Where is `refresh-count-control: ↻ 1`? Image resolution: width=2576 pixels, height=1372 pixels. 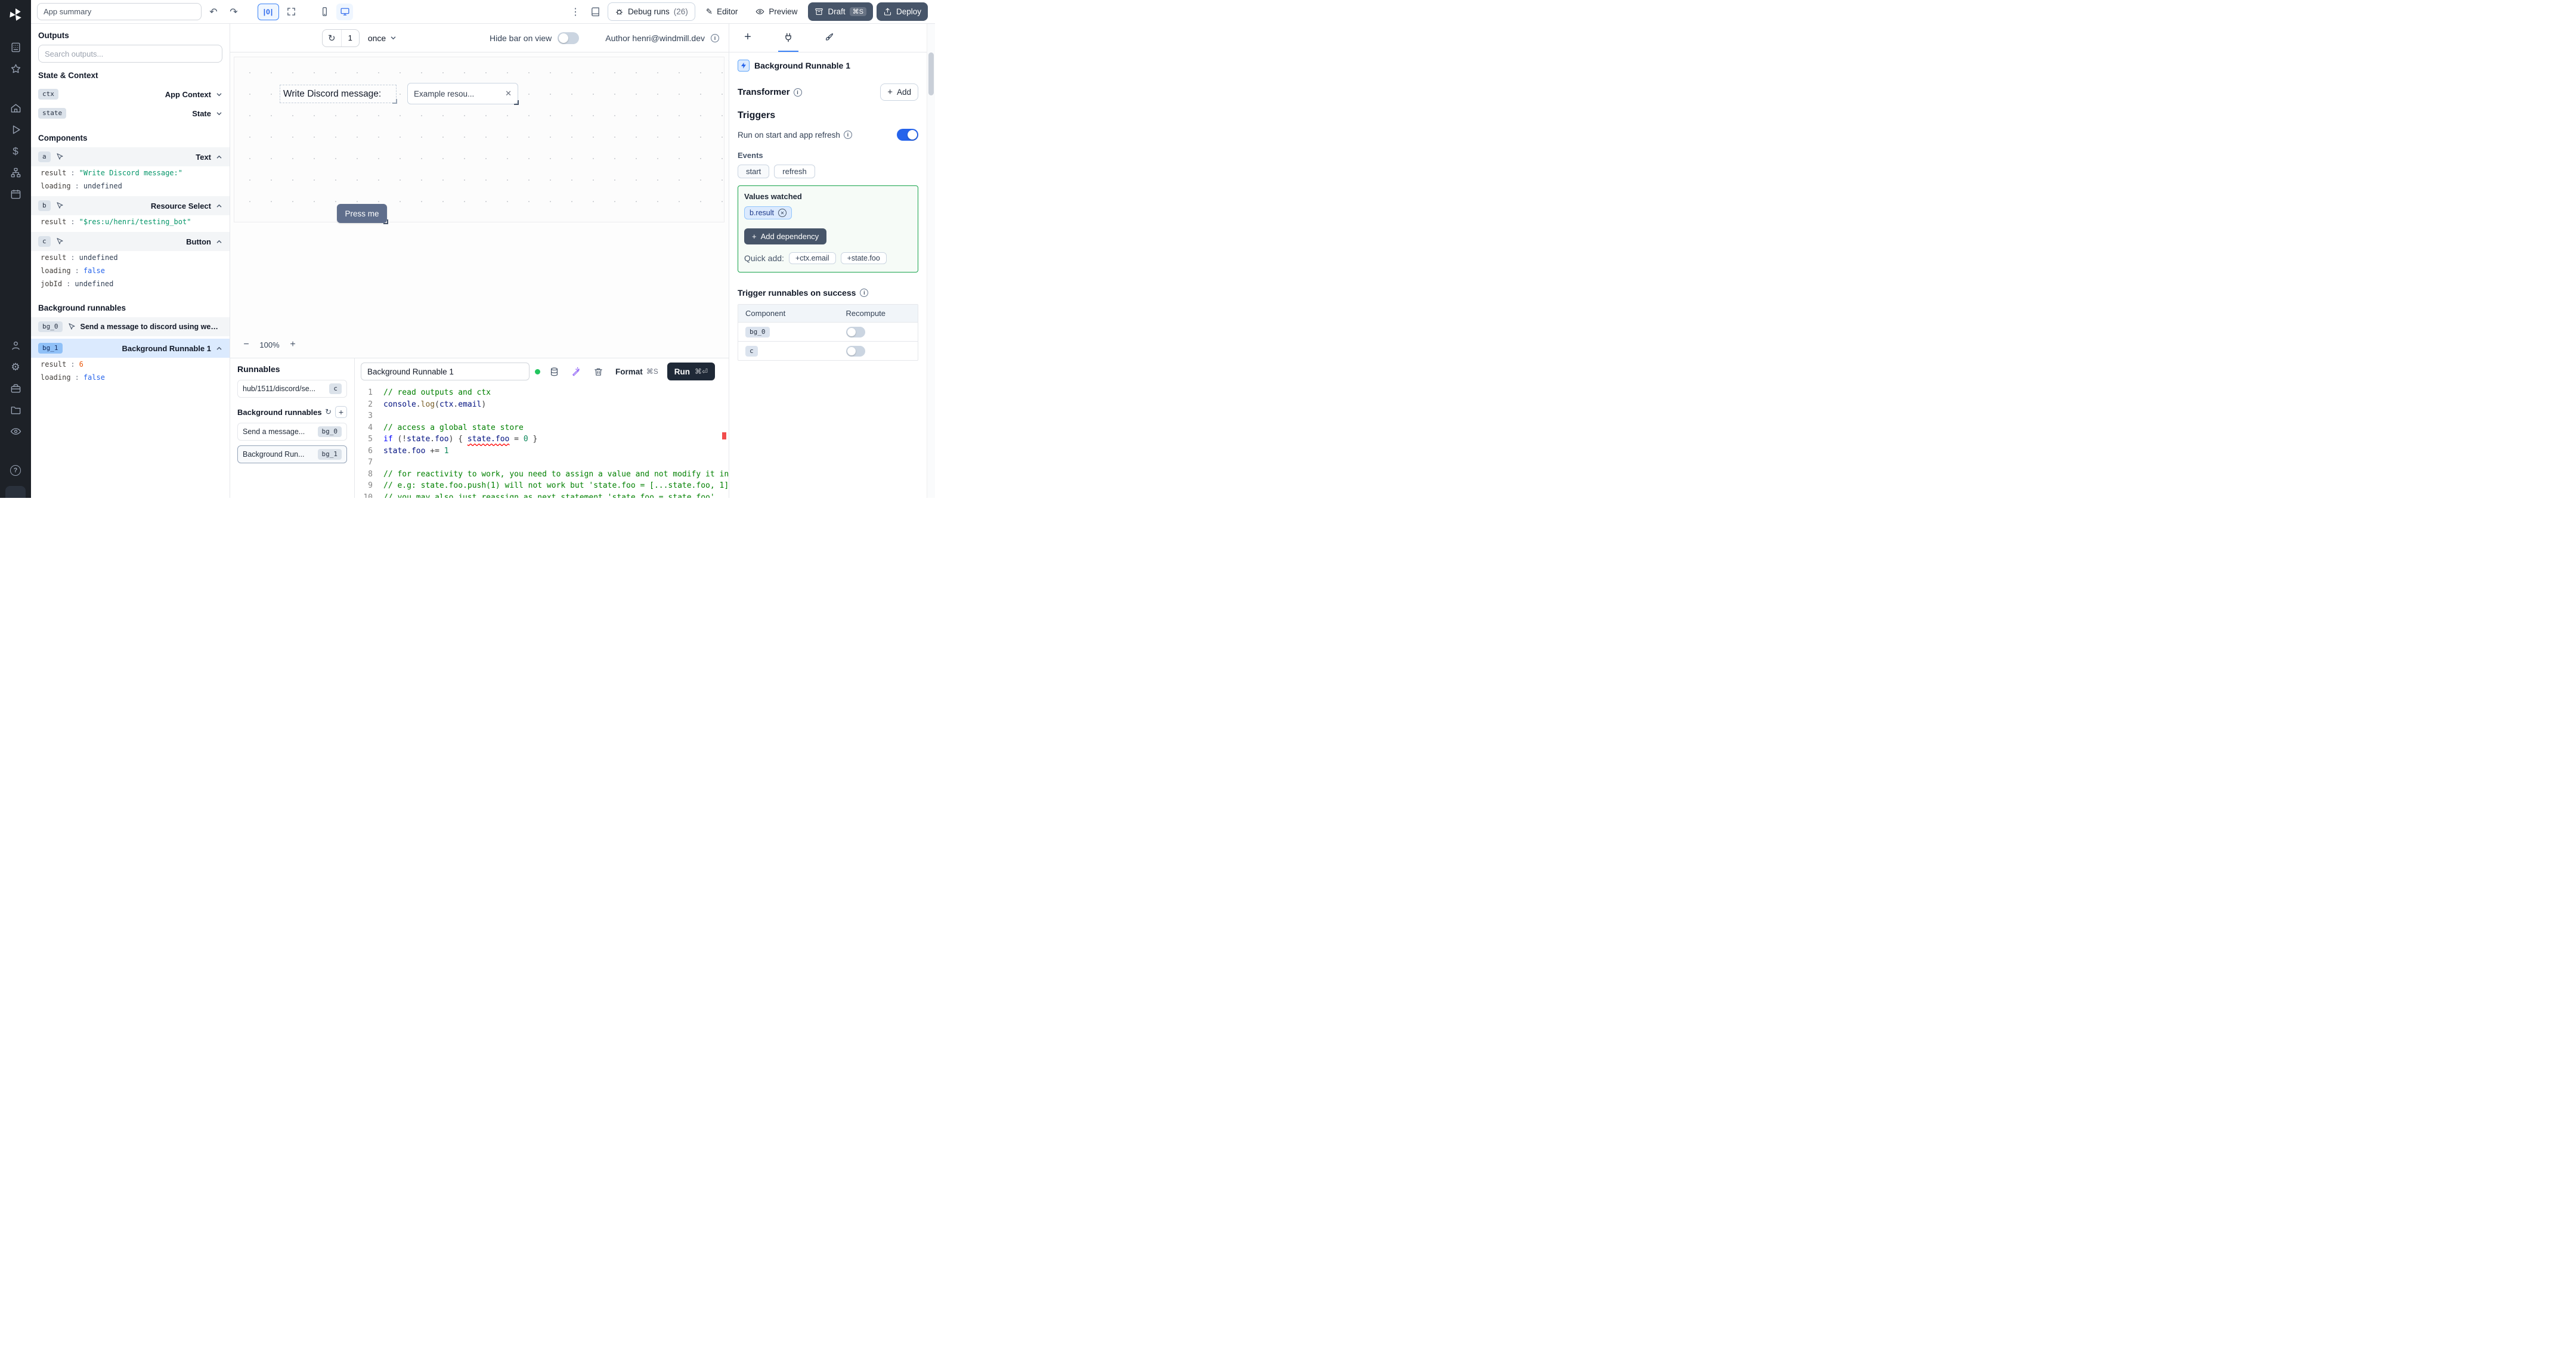 refresh-count-control: ↻ 1 is located at coordinates (341, 38).